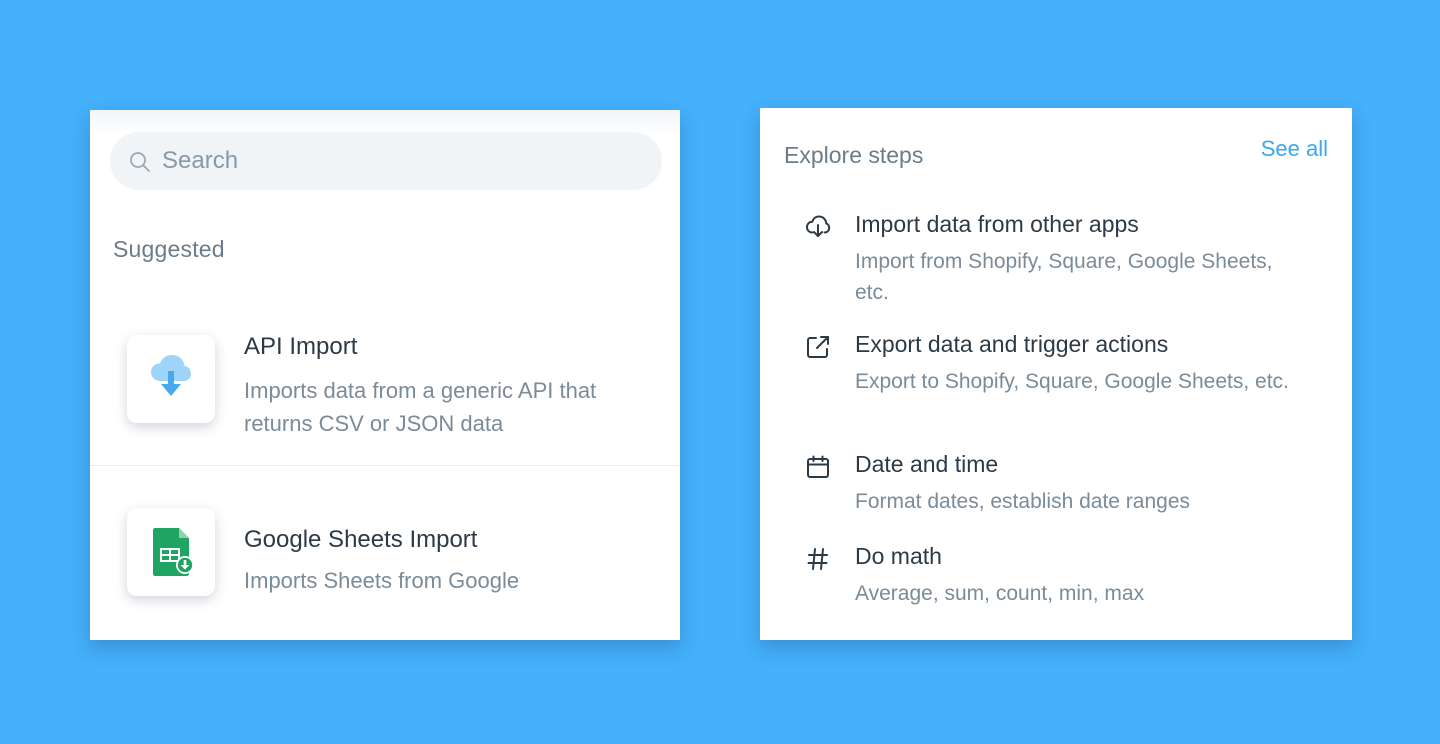  I want to click on external-link-icon, so click(818, 347).